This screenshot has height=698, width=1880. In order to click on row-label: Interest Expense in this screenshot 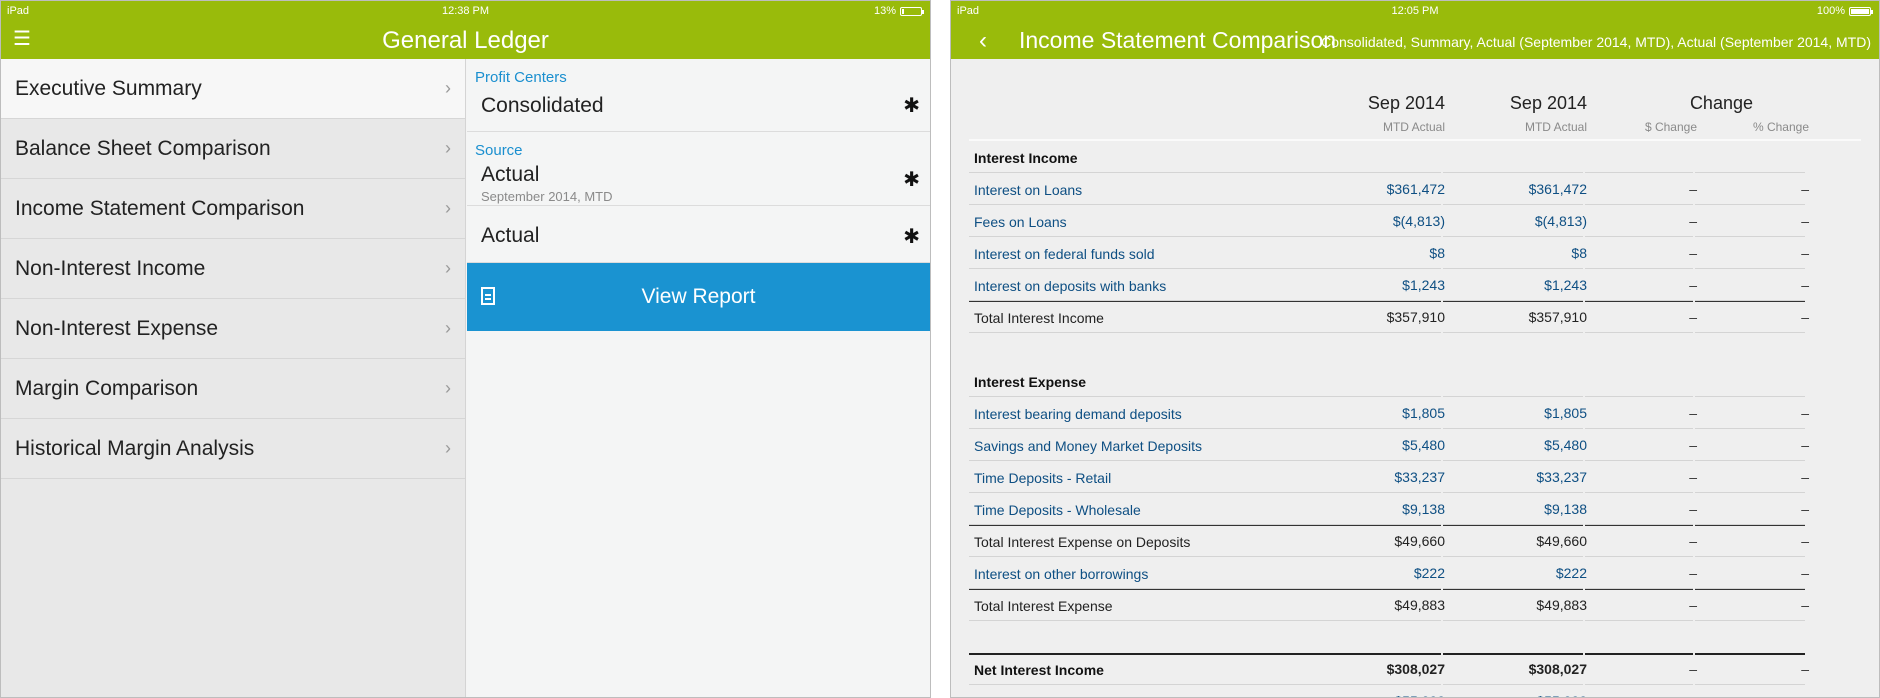, I will do `click(1030, 382)`.